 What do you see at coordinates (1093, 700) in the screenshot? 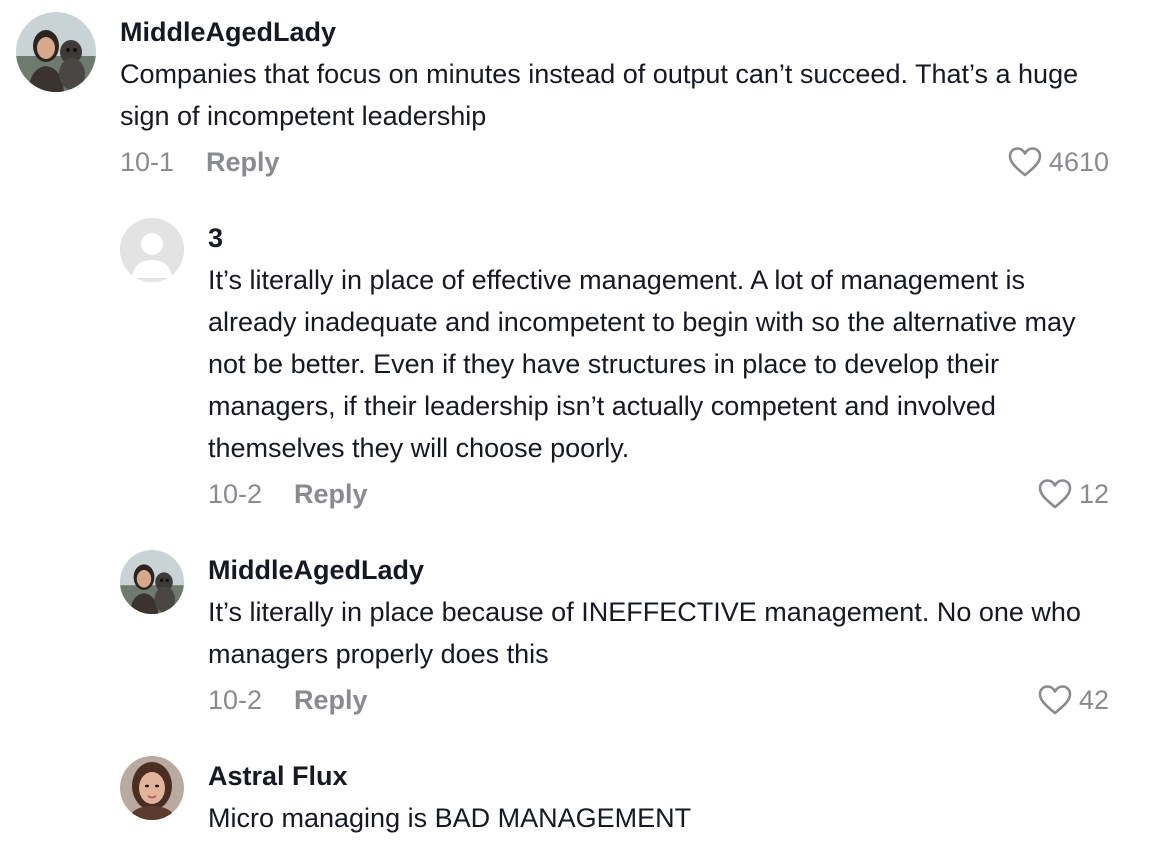
I see `like-count: 42` at bounding box center [1093, 700].